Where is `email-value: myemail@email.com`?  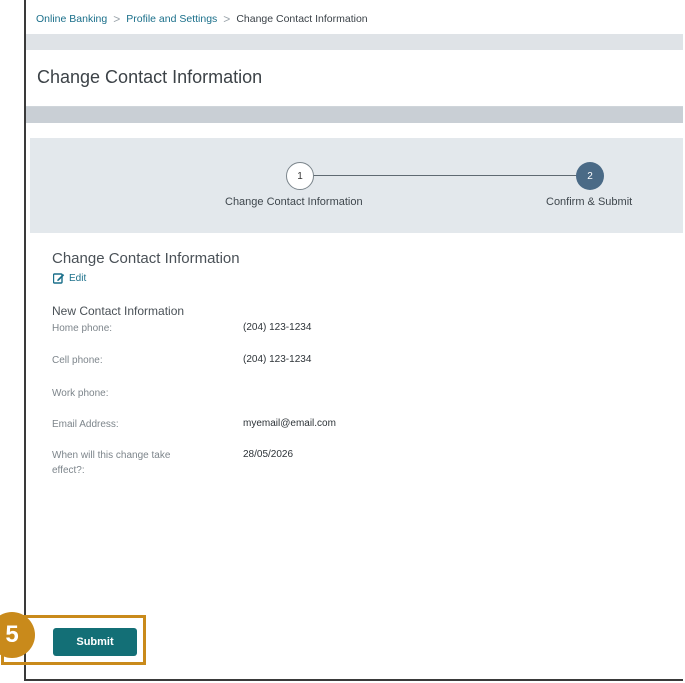 email-value: myemail@email.com is located at coordinates (289, 423).